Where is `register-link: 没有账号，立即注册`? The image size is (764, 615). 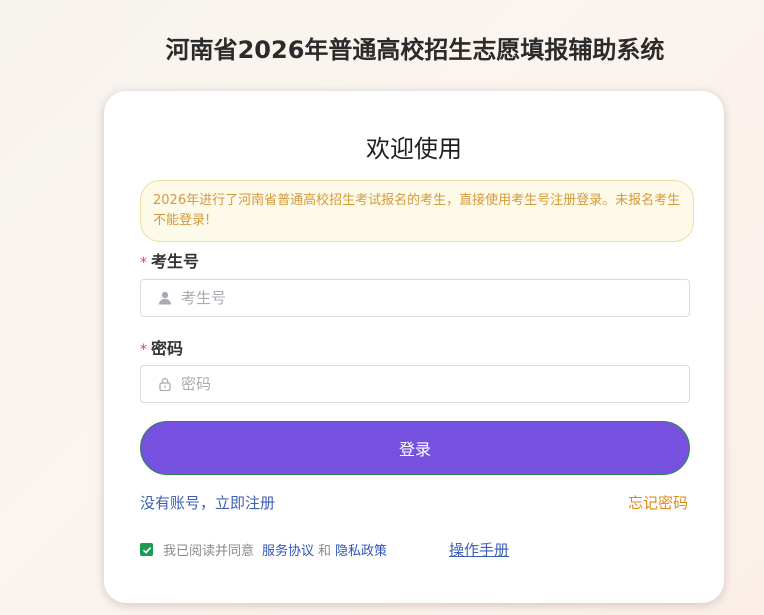 register-link: 没有账号，立即注册 is located at coordinates (207, 502).